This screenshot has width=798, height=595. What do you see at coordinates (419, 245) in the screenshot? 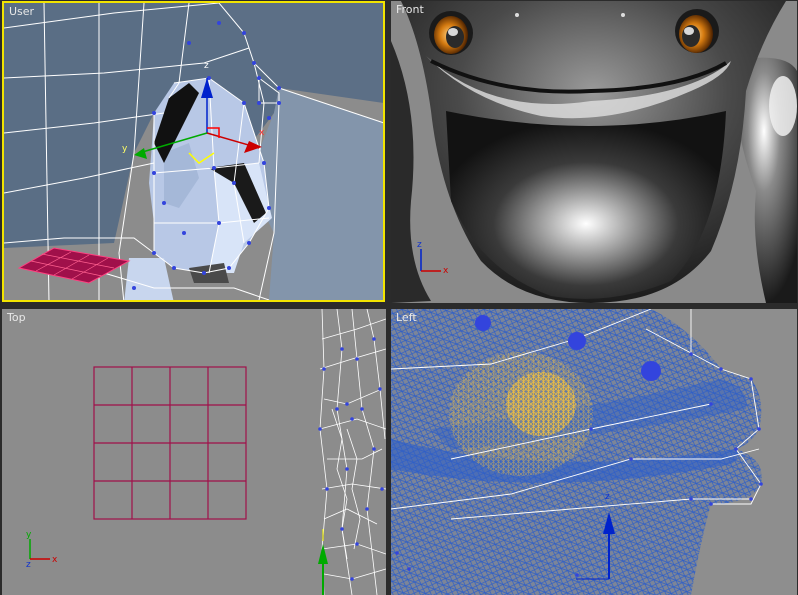
I see `front-axis-z: z` at bounding box center [419, 245].